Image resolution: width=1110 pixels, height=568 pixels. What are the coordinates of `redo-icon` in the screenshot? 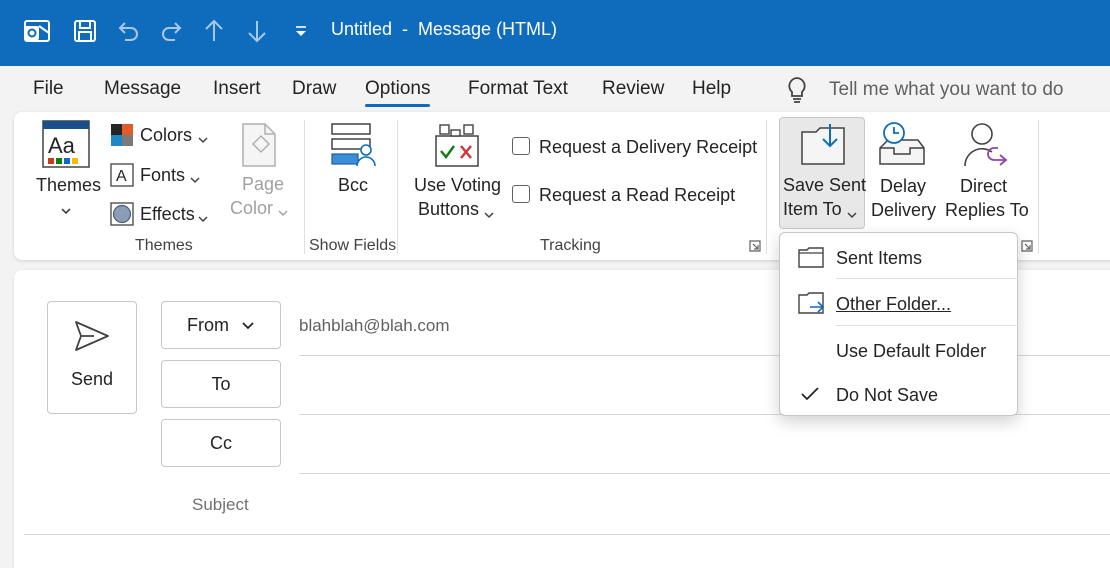 It's located at (172, 31).